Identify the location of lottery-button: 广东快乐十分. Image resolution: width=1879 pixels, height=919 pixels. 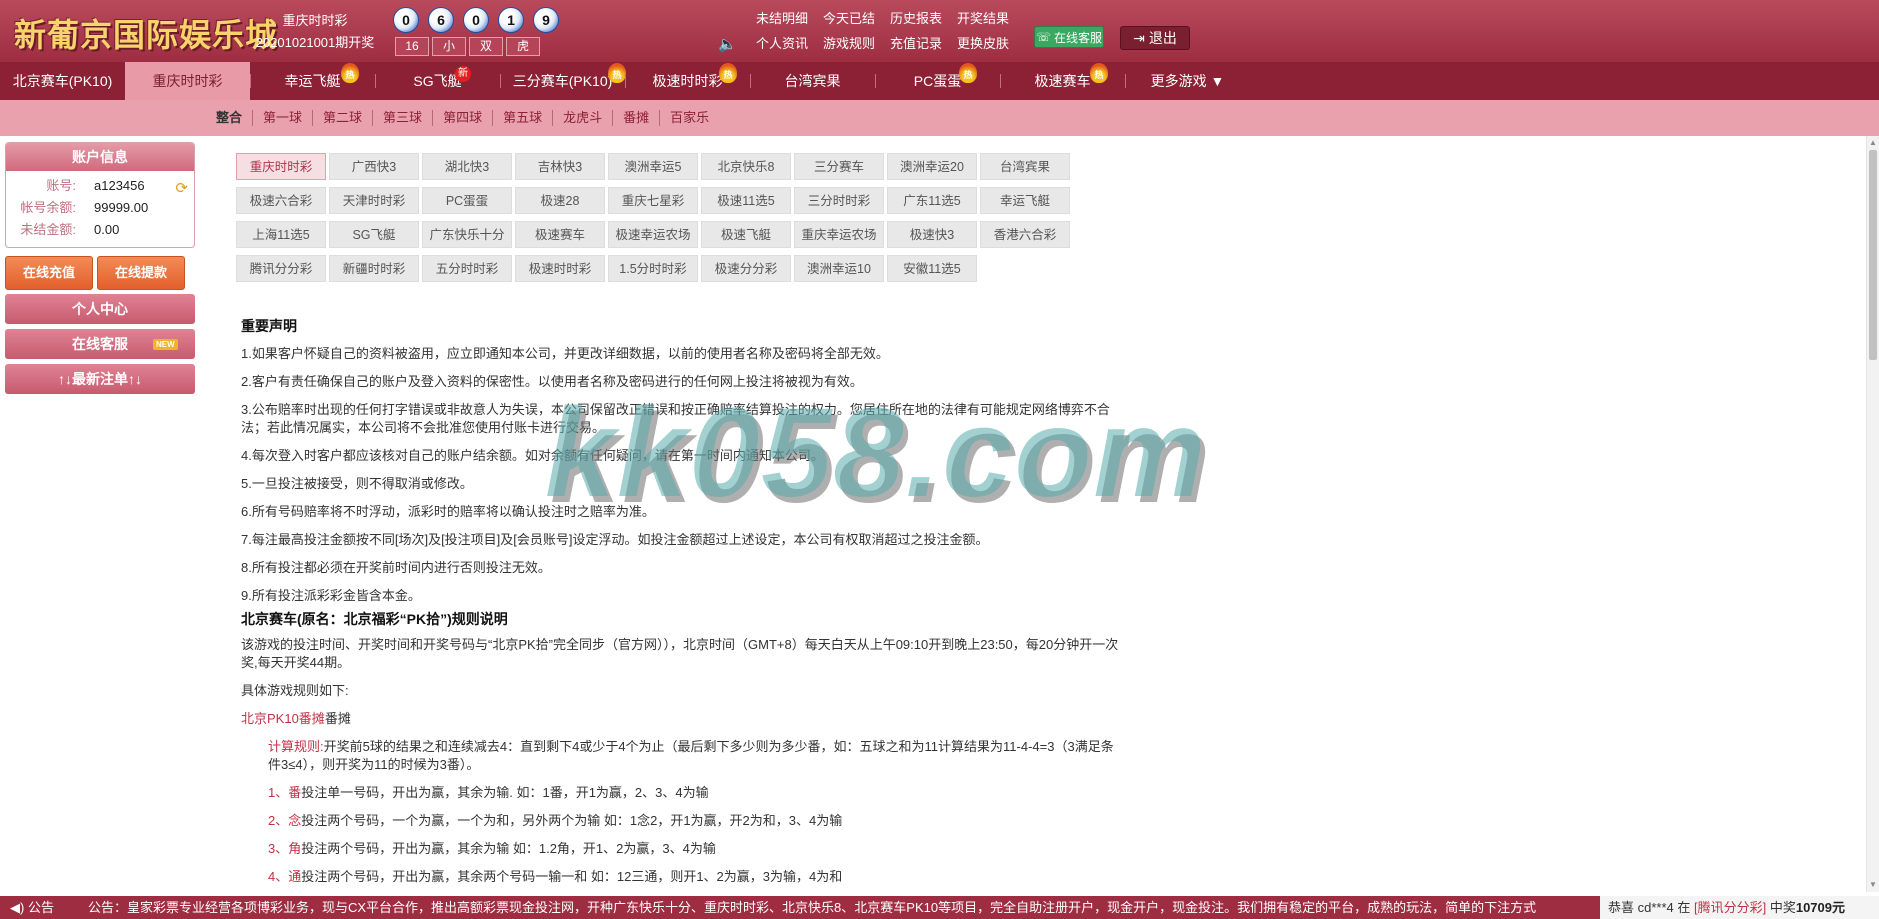
(467, 234).